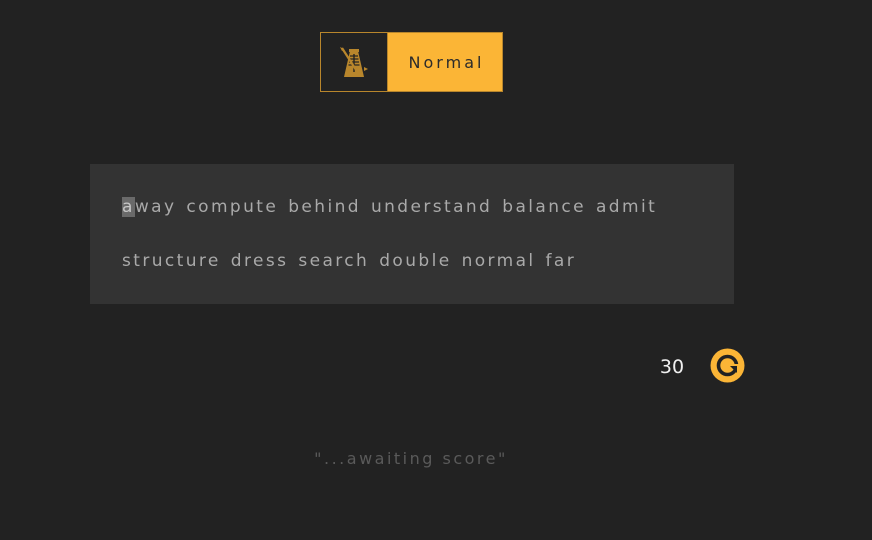 This screenshot has height=540, width=872. I want to click on timer: 30, so click(672, 367).